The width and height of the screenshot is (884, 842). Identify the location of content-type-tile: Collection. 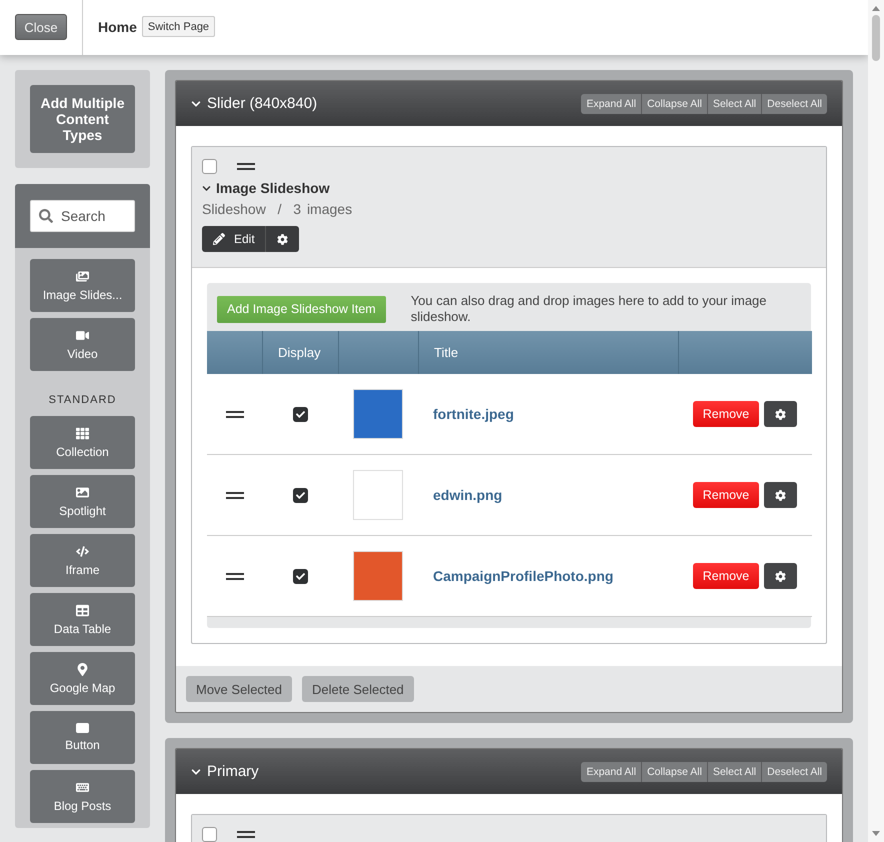
(82, 442).